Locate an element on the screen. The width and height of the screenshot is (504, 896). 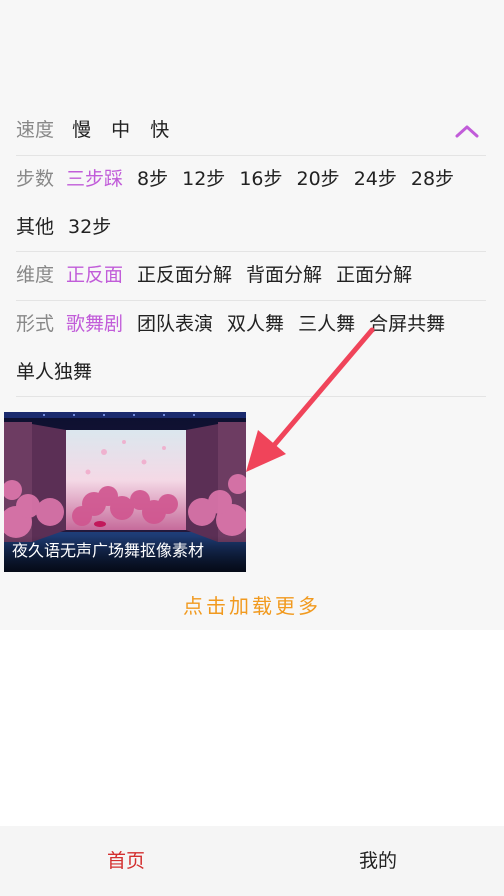
steps-option-32: 32步 is located at coordinates (89, 227).